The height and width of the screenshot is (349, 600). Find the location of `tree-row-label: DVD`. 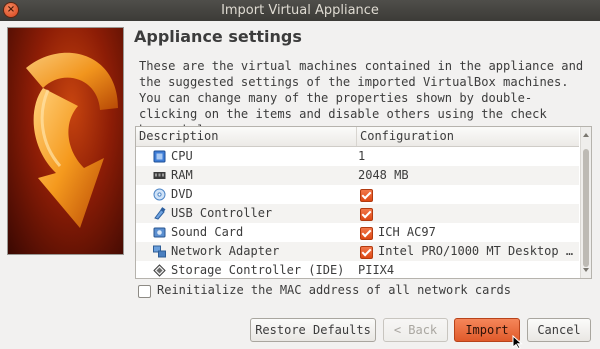

tree-row-label: DVD is located at coordinates (182, 194).